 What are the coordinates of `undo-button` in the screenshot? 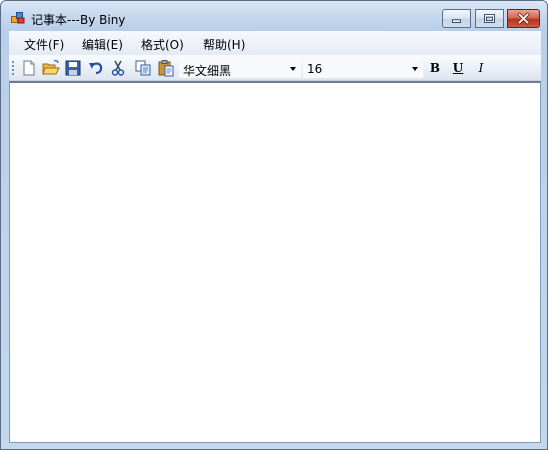 It's located at (96, 68).